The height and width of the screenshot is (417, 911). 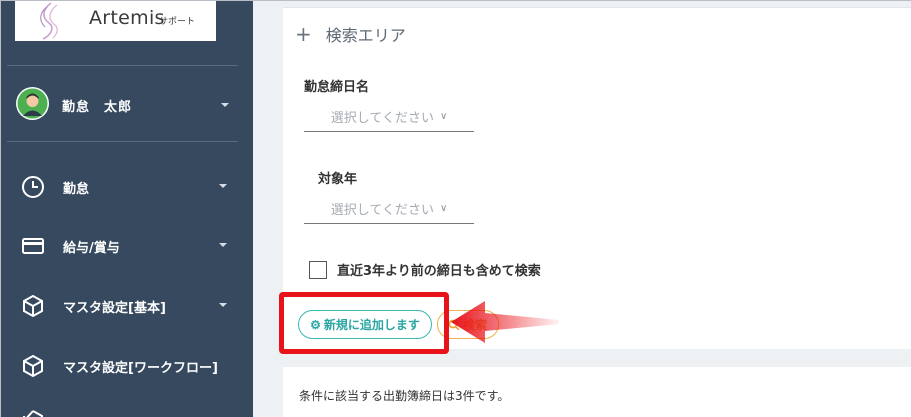 I want to click on search-icon, so click(x=454, y=324).